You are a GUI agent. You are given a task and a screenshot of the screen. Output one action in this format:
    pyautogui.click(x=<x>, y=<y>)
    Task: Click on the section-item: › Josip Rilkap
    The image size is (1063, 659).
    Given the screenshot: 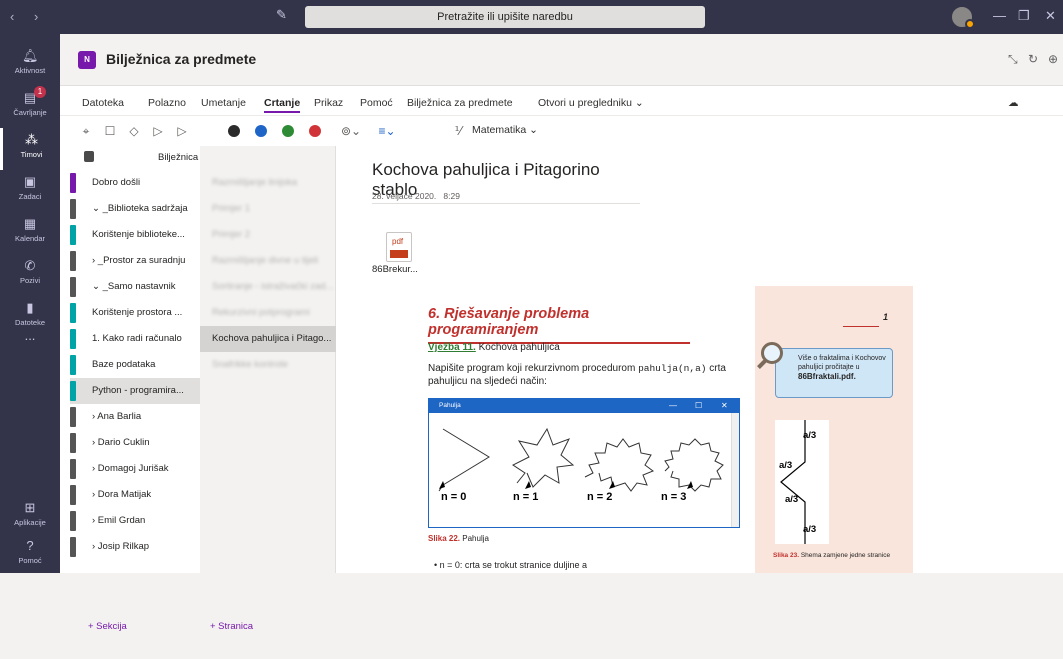 What is the action you would take?
    pyautogui.click(x=135, y=547)
    